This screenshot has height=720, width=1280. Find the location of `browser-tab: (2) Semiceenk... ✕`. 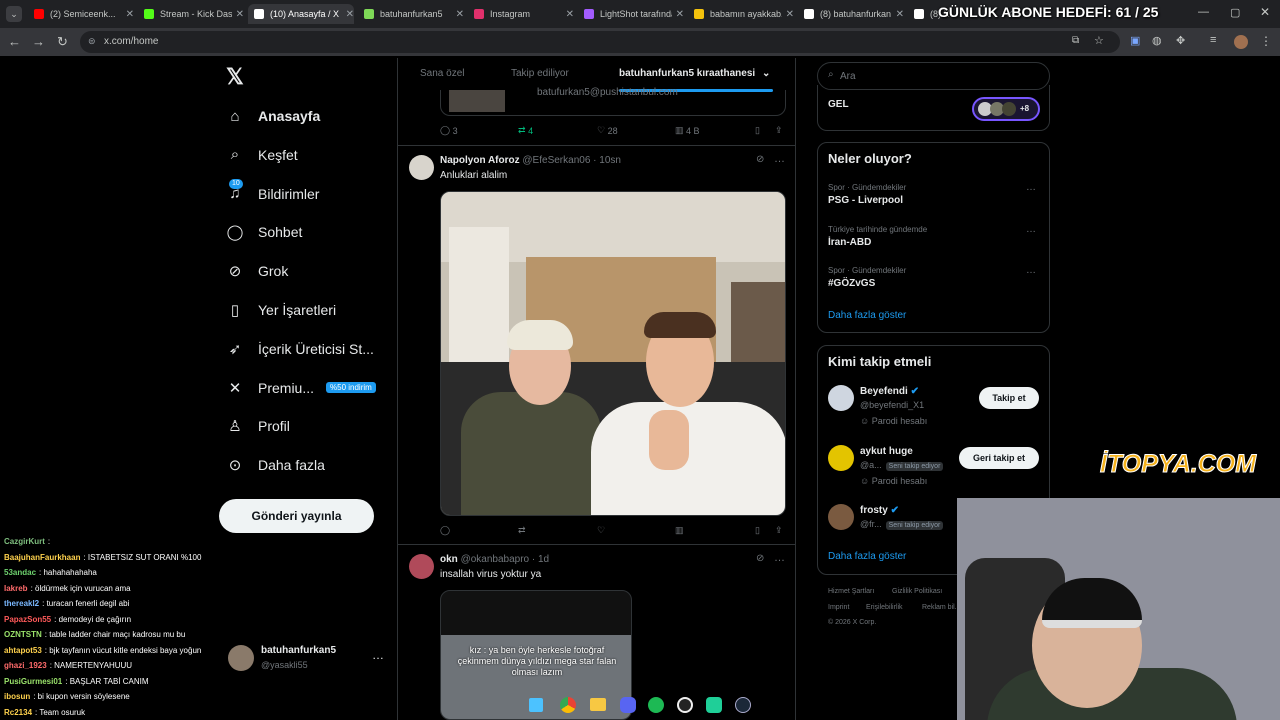

browser-tab: (2) Semiceenk... ✕ is located at coordinates (81, 14).